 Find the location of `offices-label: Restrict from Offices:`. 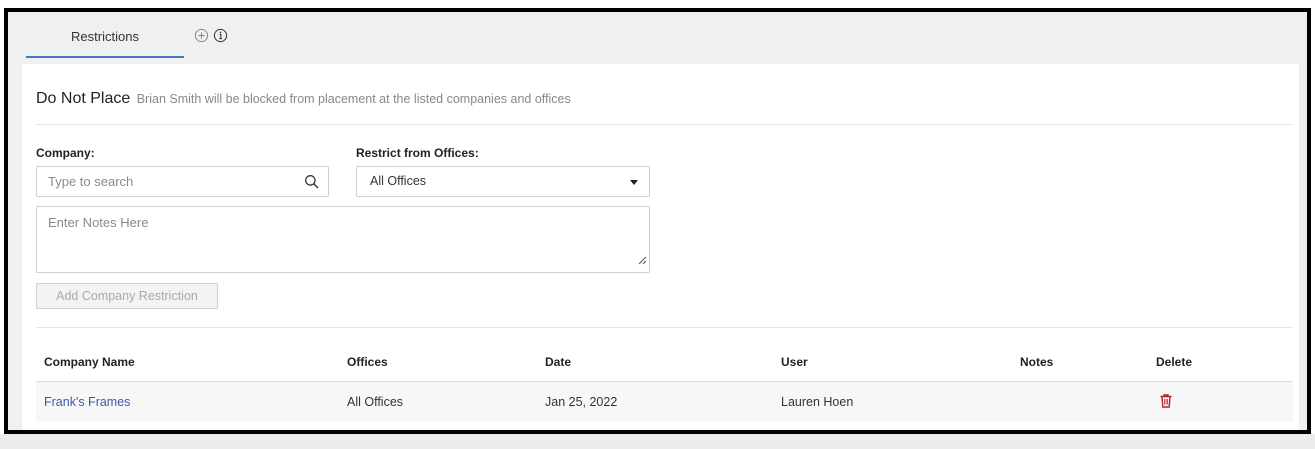

offices-label: Restrict from Offices: is located at coordinates (417, 153).